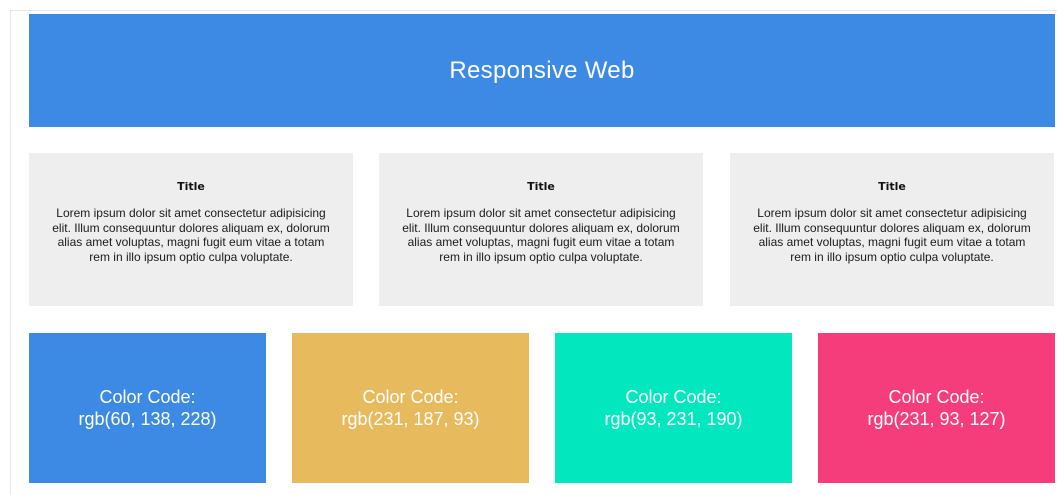 The height and width of the screenshot is (495, 1057). I want to click on color-swatch-pink: Color Code: rgb(231, 93, 127), so click(936, 408).